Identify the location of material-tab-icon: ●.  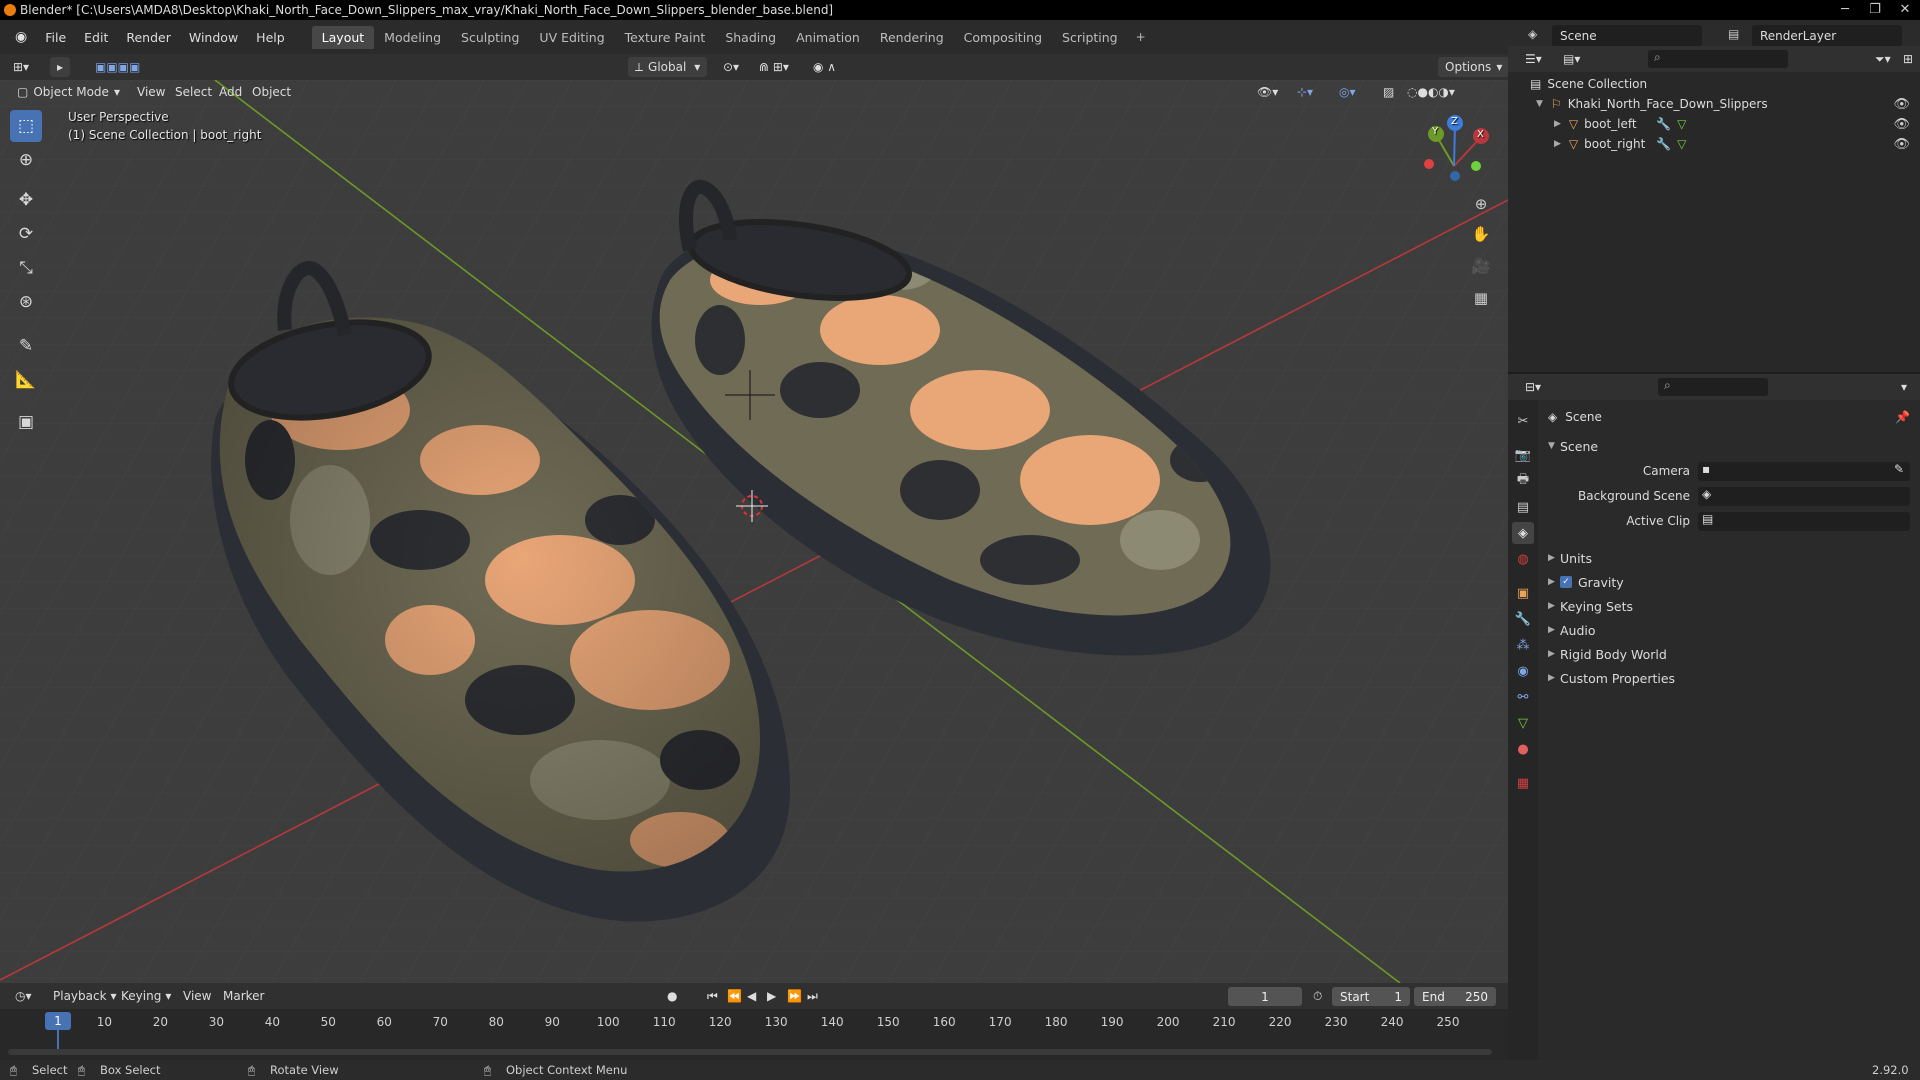
(1523, 749).